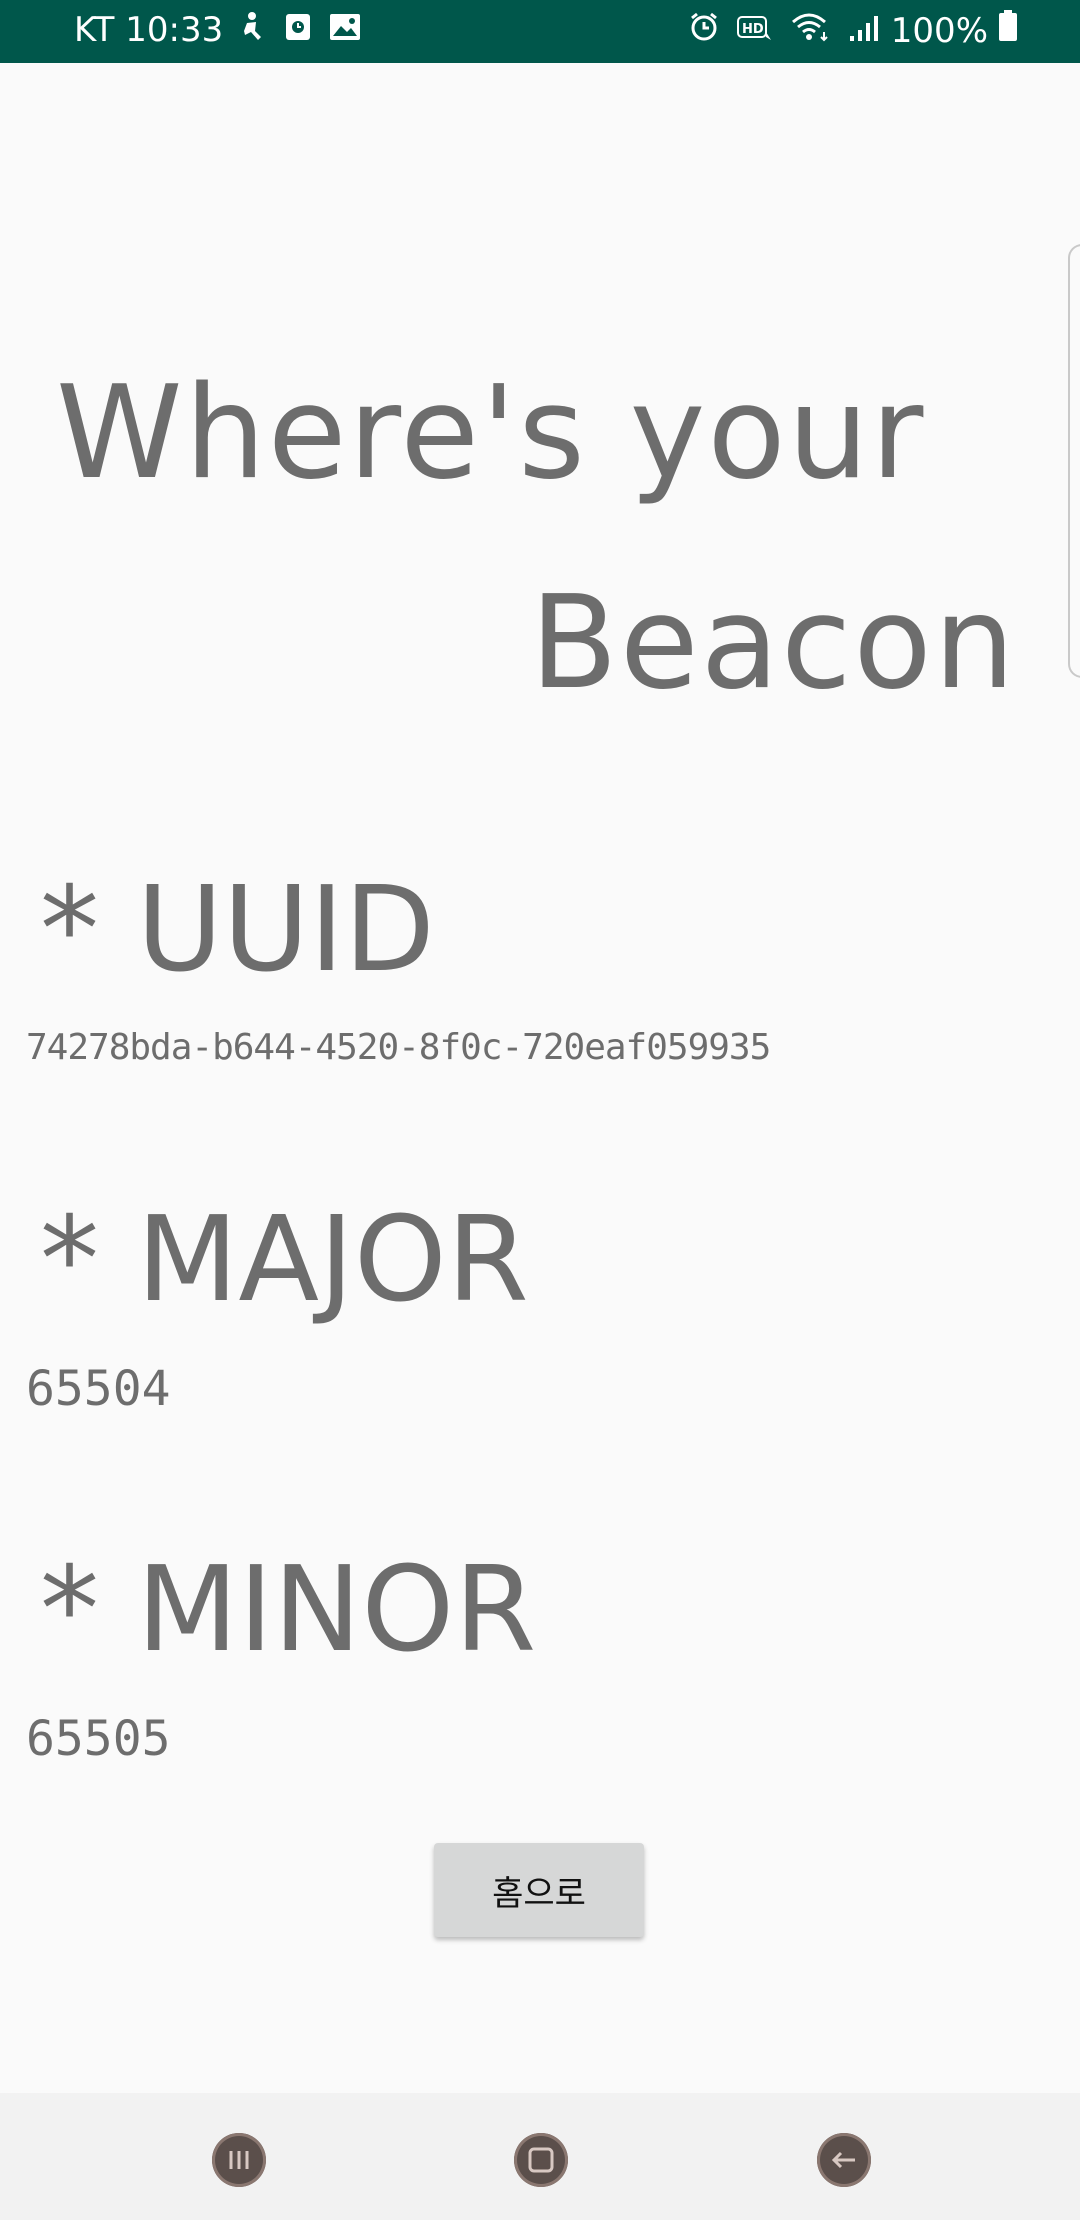 Image resolution: width=1080 pixels, height=2220 pixels. What do you see at coordinates (298, 30) in the screenshot?
I see `clock-app-icon` at bounding box center [298, 30].